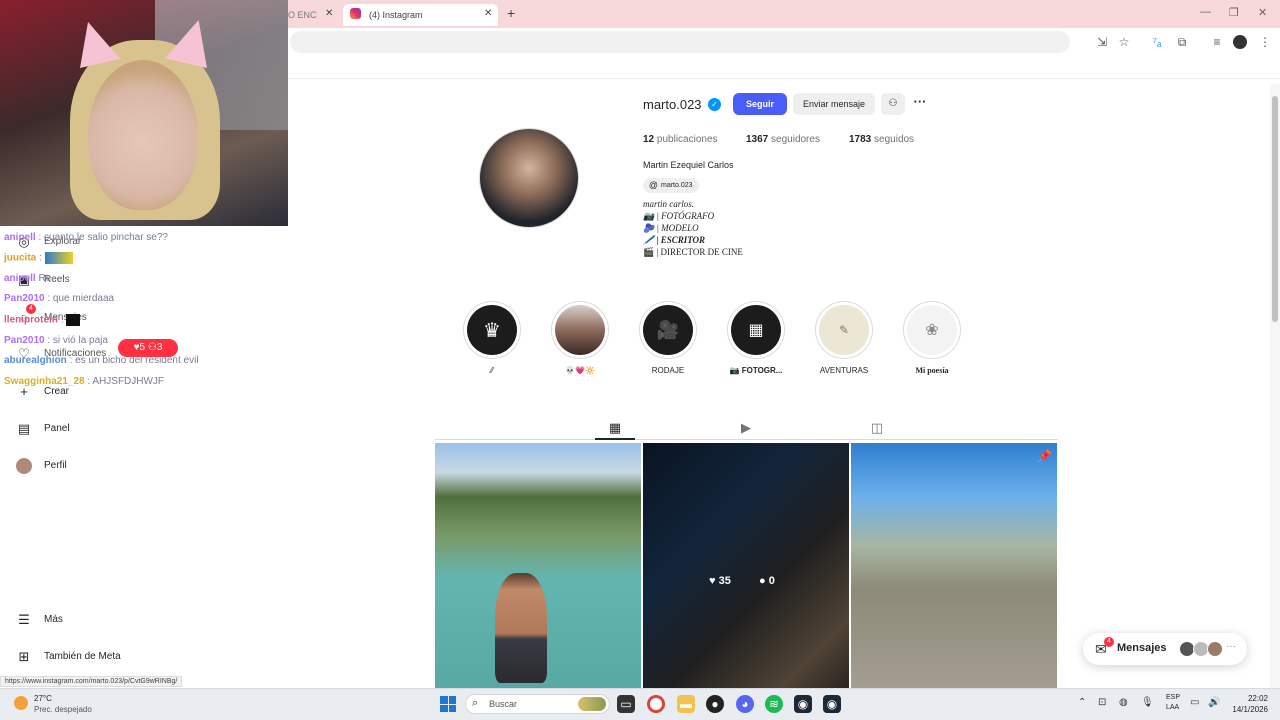 This screenshot has height=720, width=1280. I want to click on highlight-item: ♛ ⁄⁄, so click(492, 338).